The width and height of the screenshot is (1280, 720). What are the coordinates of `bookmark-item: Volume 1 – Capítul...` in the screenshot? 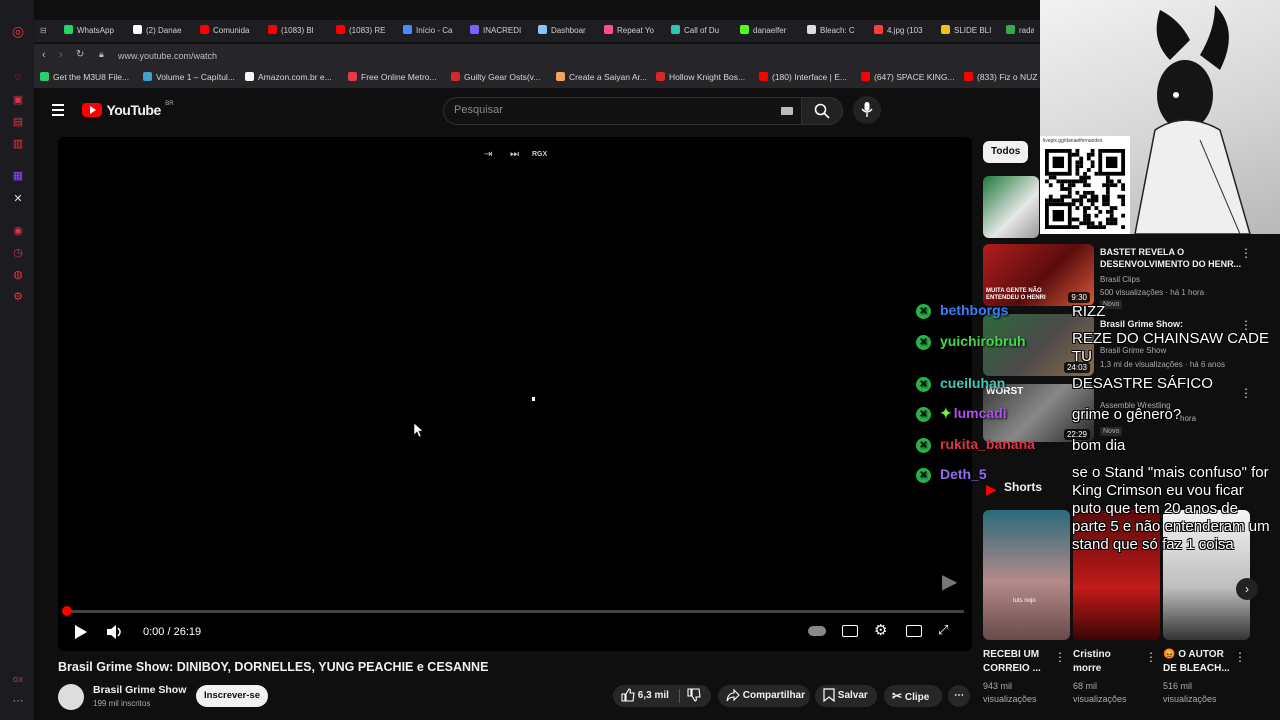 It's located at (189, 77).